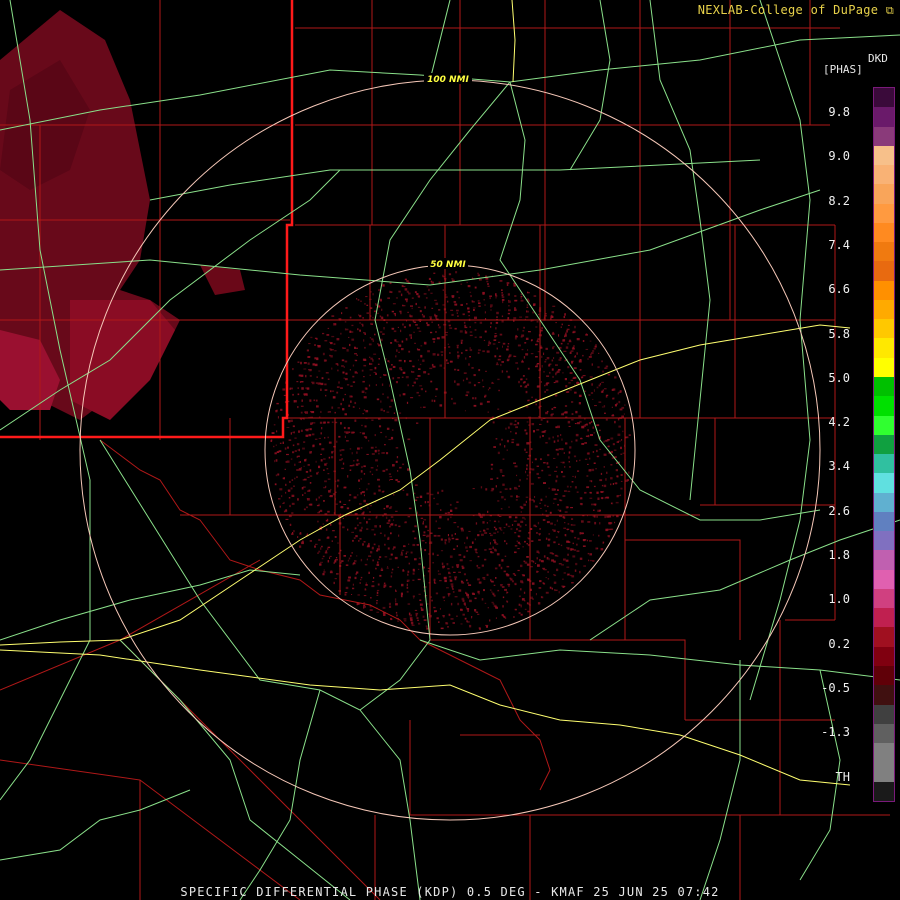  I want to click on credit-text: NEXLAB-College of DuPage ⧉, so click(796, 10).